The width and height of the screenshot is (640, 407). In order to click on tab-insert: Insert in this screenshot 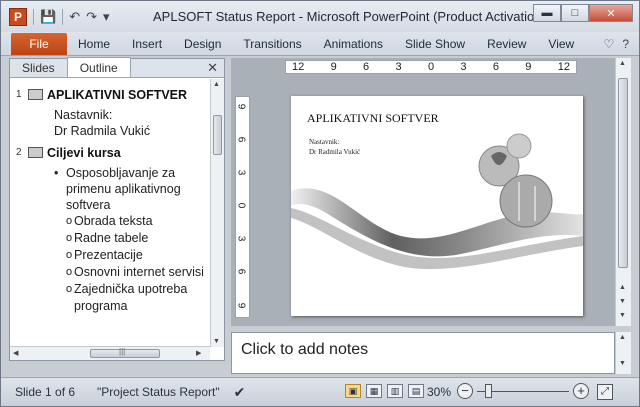, I will do `click(147, 44)`.